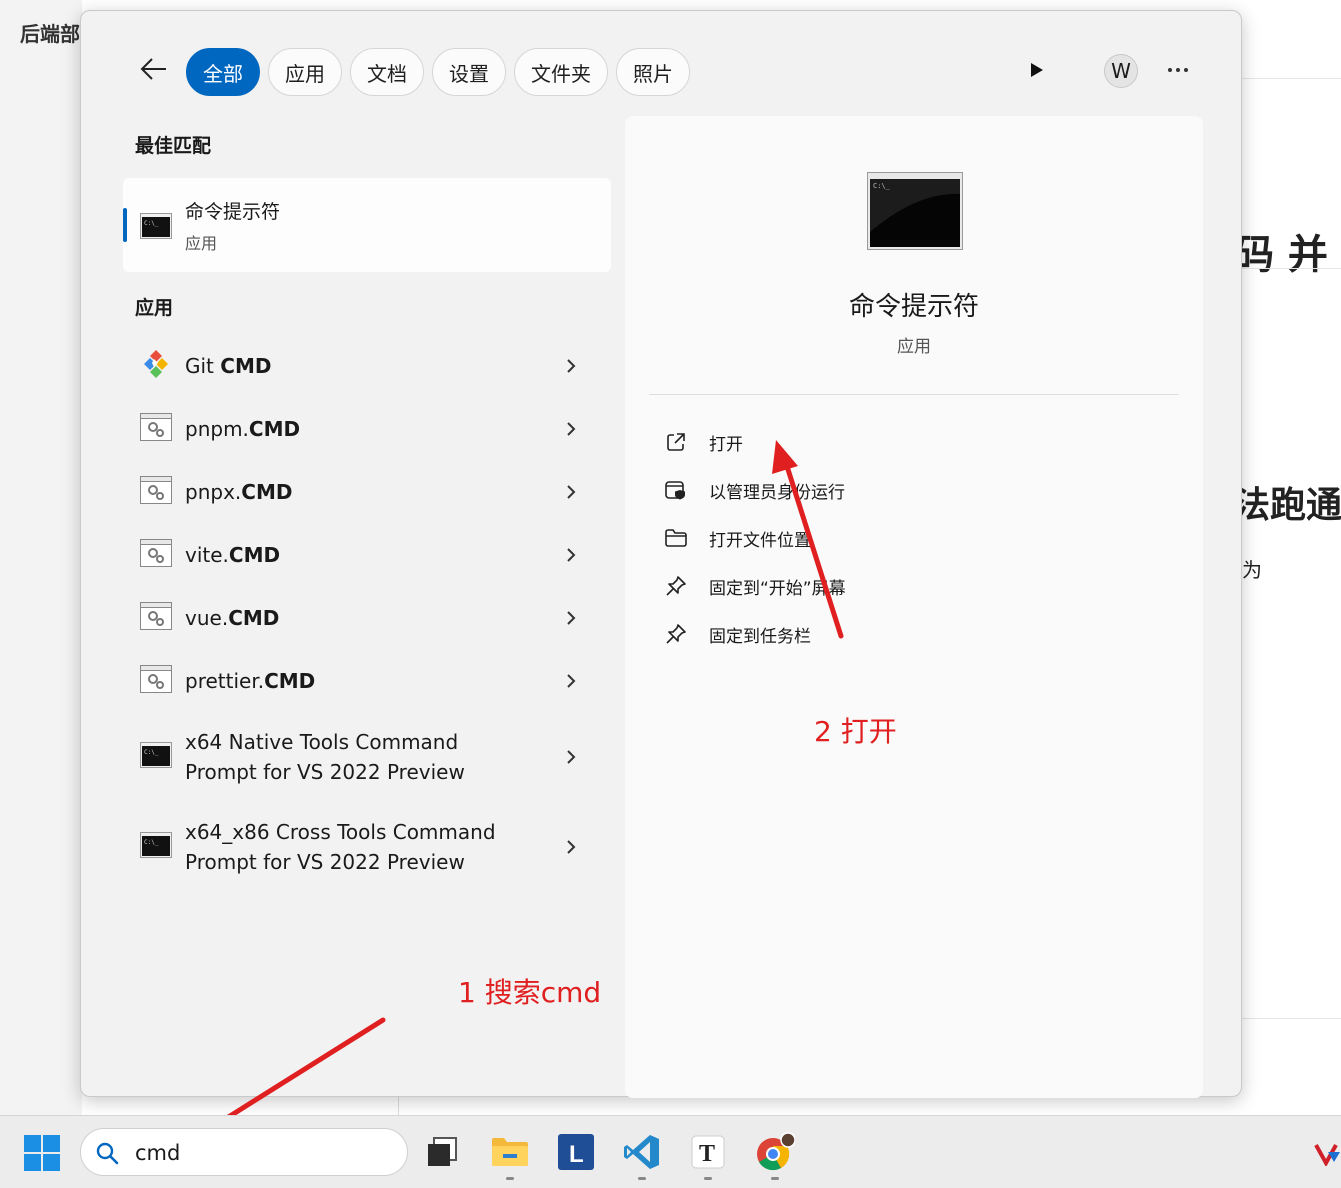 Image resolution: width=1341 pixels, height=1188 pixels. Describe the element at coordinates (233, 212) in the screenshot. I see `best-match-name: 命令提示符` at that location.